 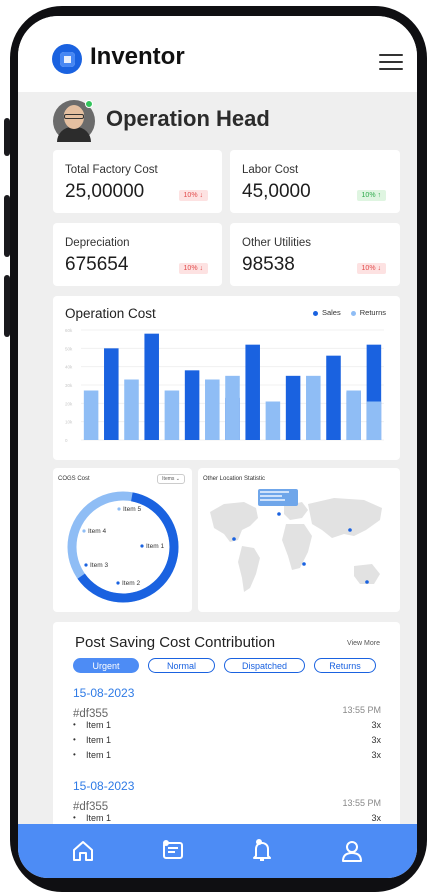 I want to click on stat-value: 25,00000, so click(x=105, y=191).